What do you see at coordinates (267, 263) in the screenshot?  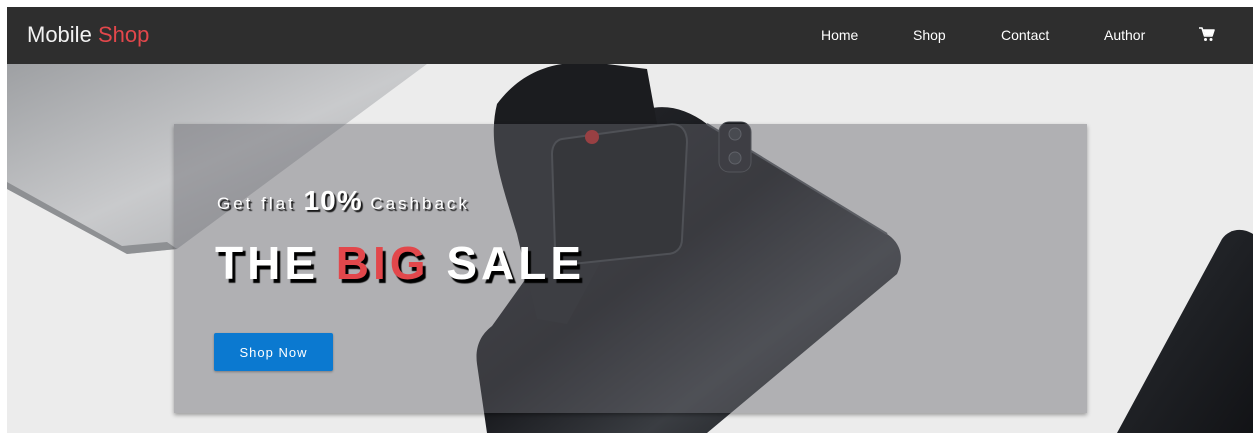 I see `headline-part1: THE` at bounding box center [267, 263].